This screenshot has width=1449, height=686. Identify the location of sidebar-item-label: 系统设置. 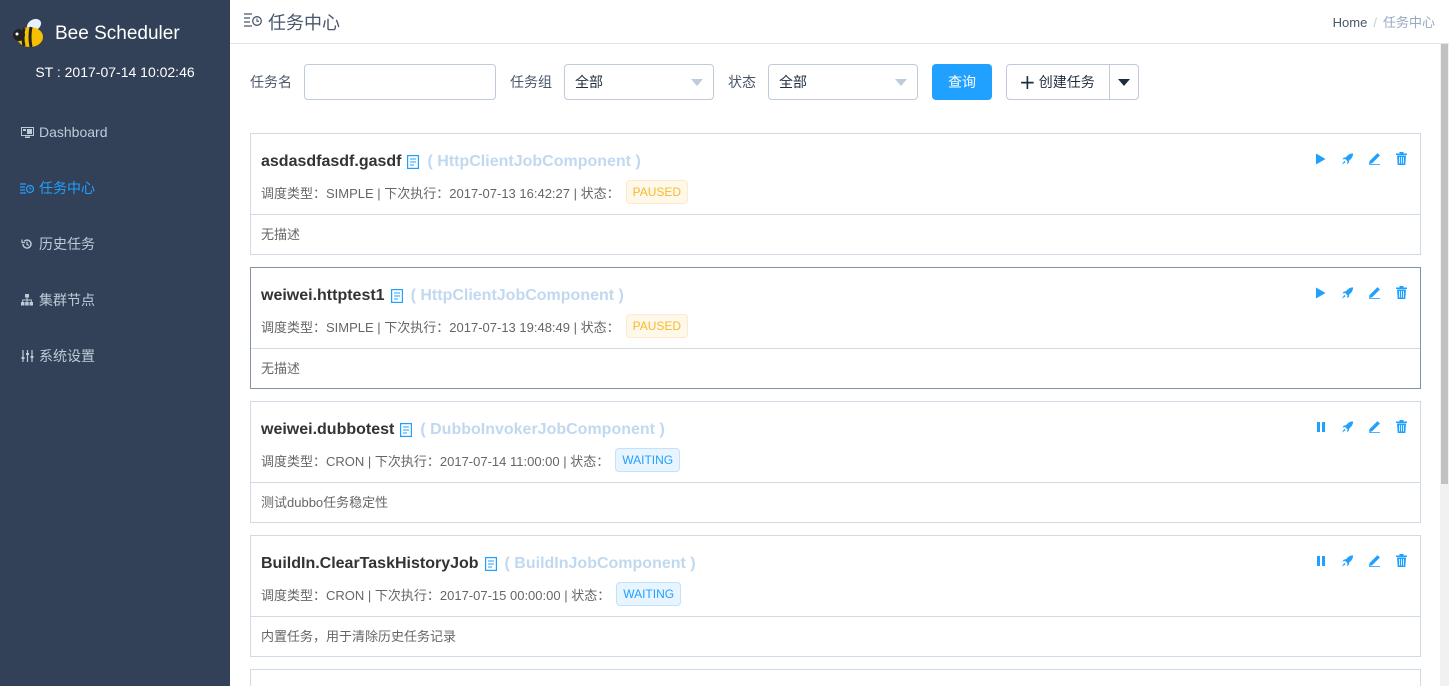
(67, 356).